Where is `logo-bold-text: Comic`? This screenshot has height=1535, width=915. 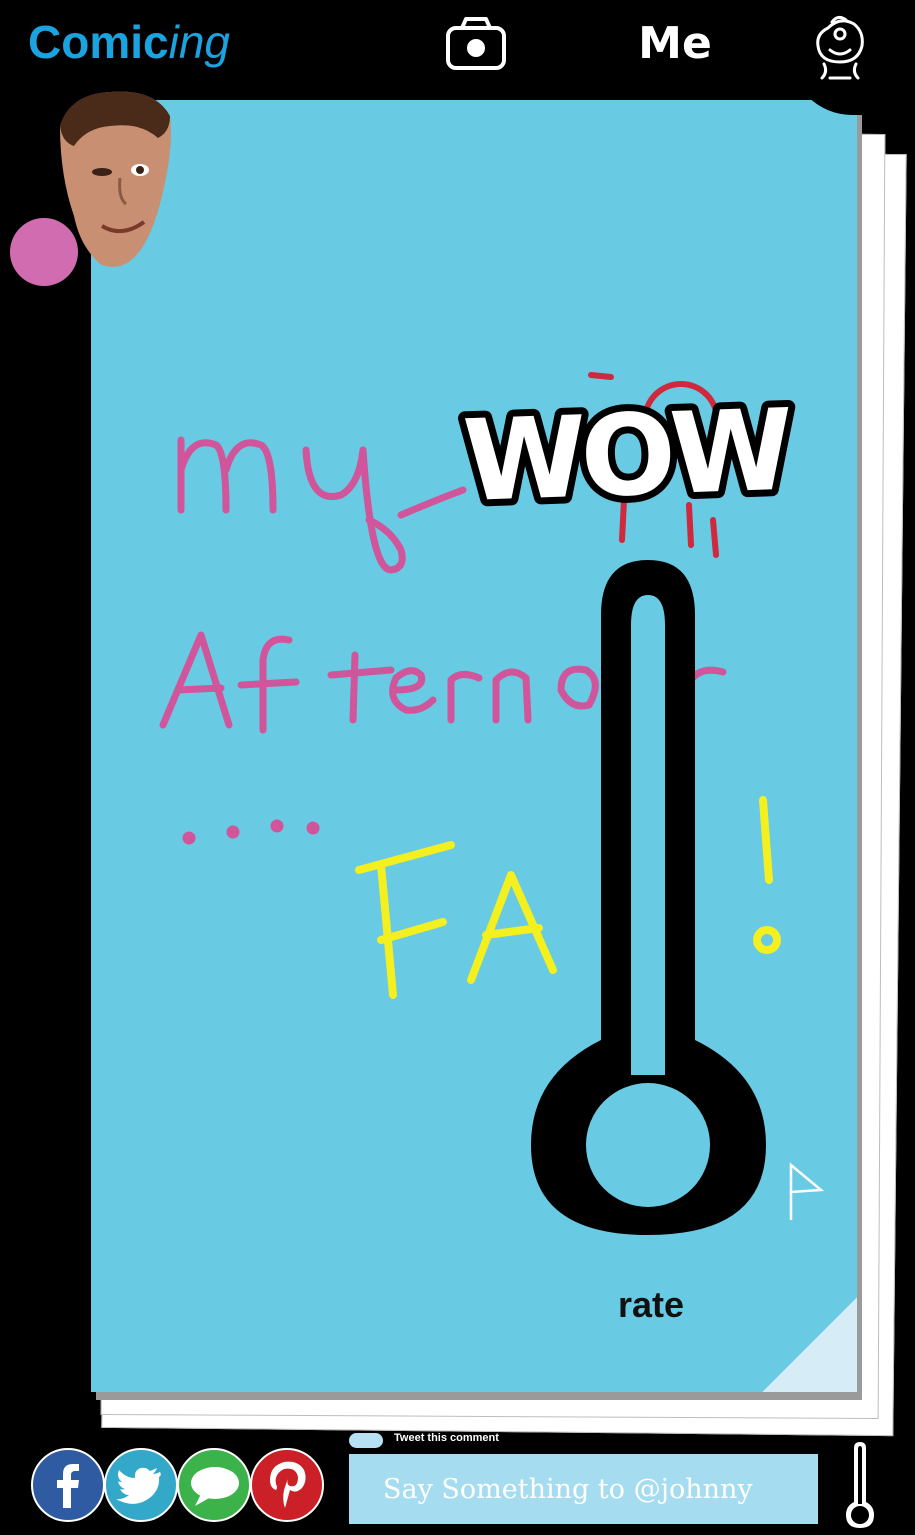 logo-bold-text: Comic is located at coordinates (98, 42).